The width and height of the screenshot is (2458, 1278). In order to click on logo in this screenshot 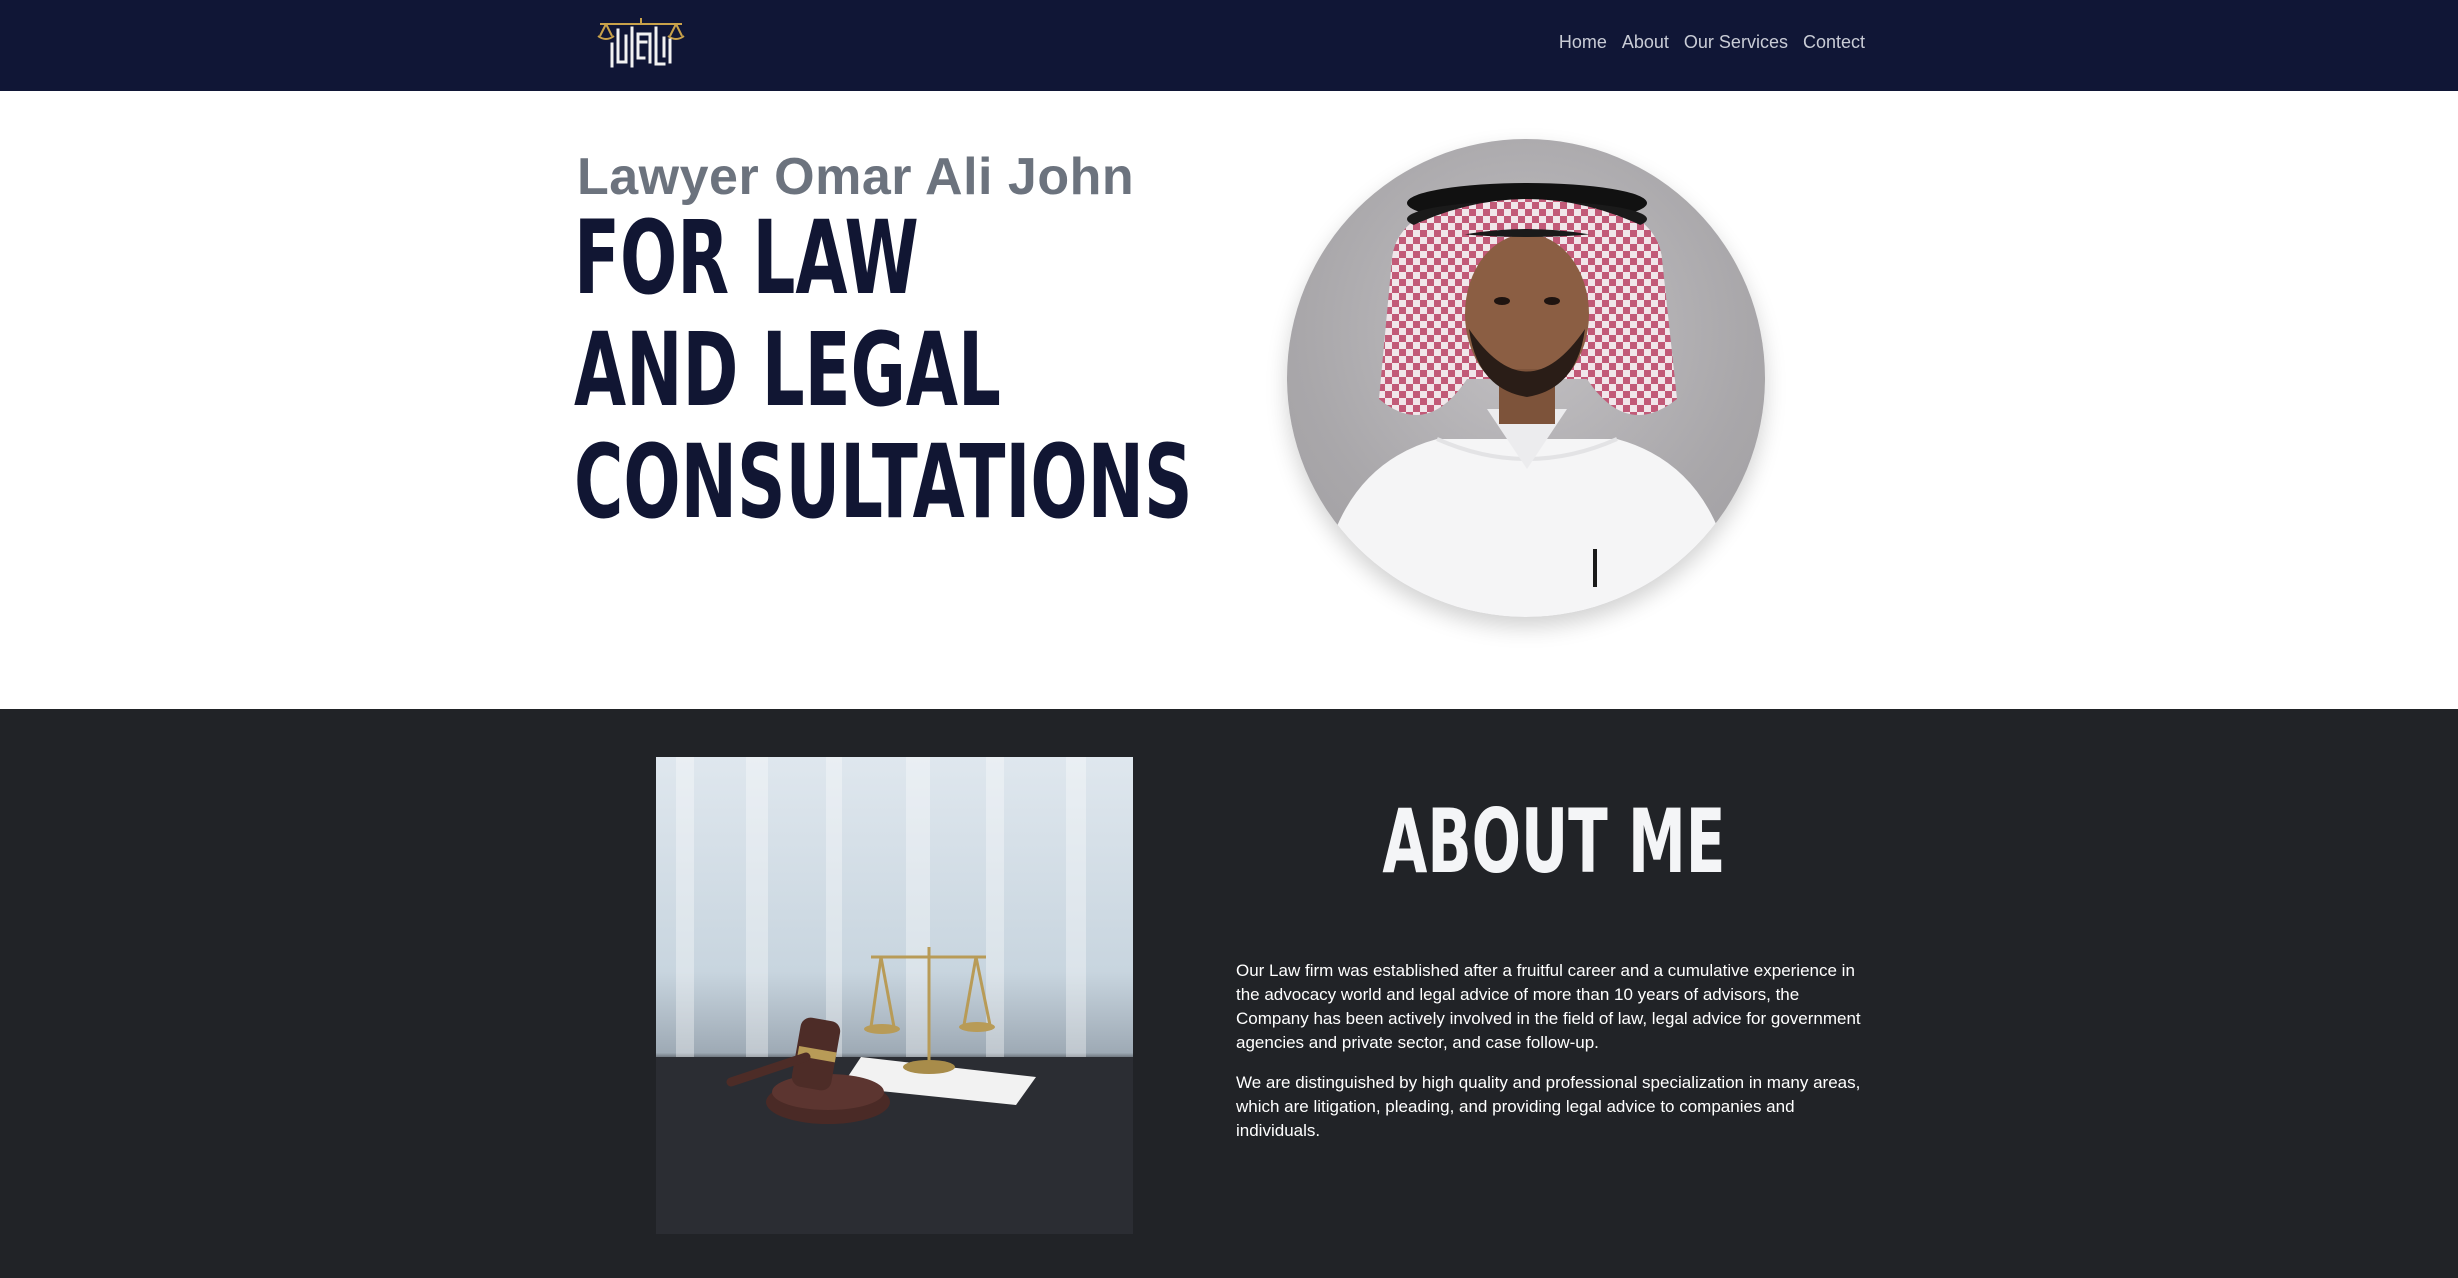, I will do `click(641, 44)`.